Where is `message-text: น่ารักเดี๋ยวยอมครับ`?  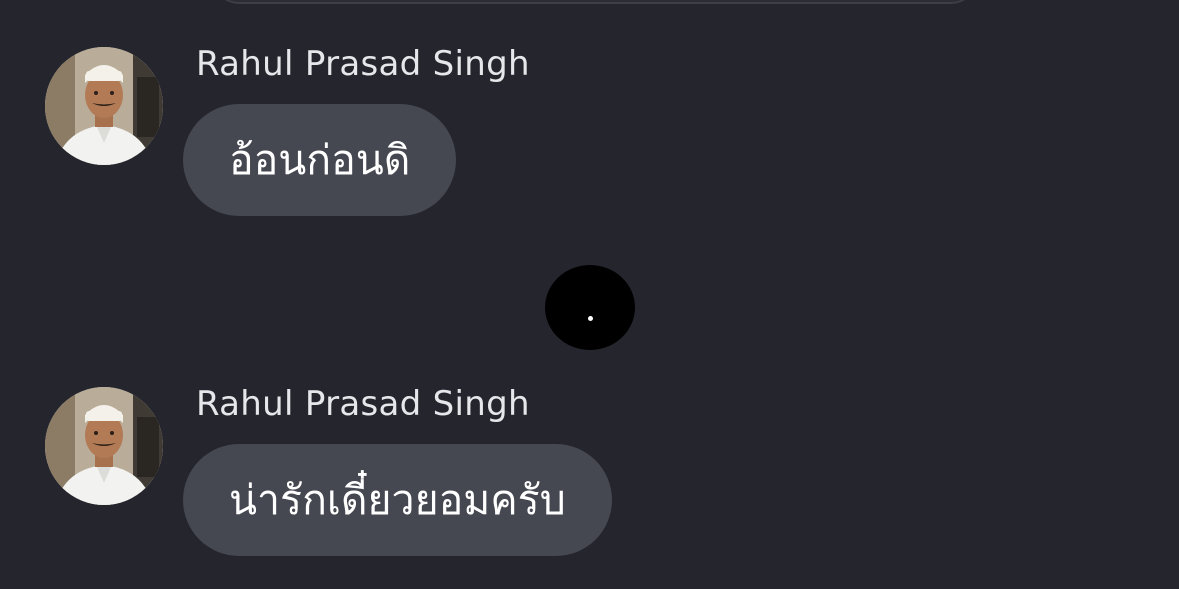 message-text: น่ารักเดี๋ยวยอมครับ is located at coordinates (397, 499).